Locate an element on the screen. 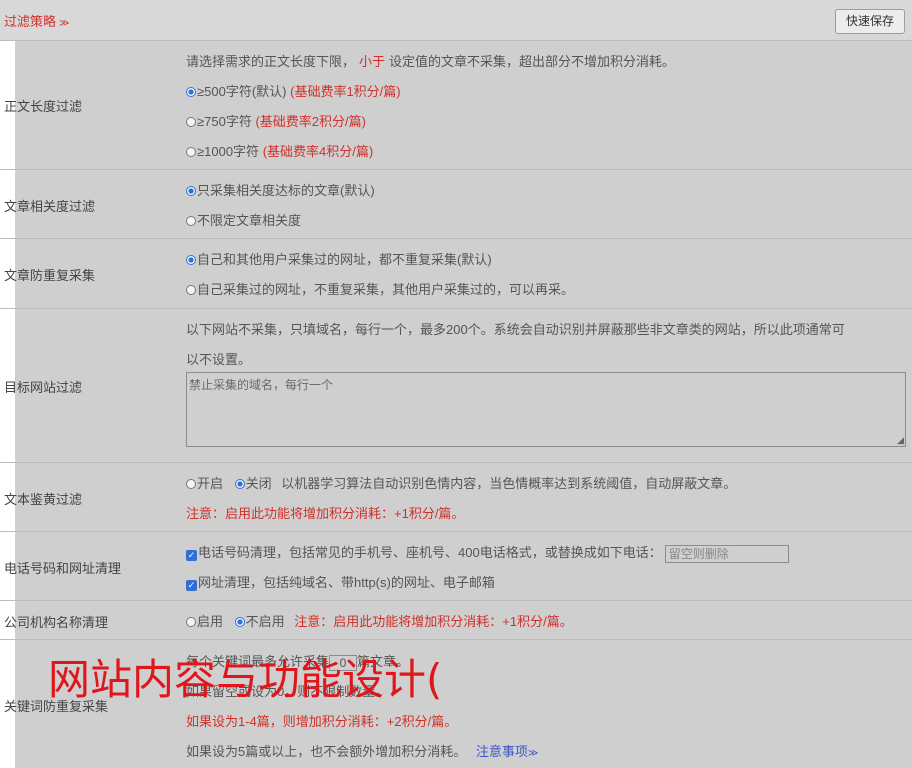 The width and height of the screenshot is (912, 768). length-option-500: ≥500字符(默认) (基础费率1积分/篇) is located at coordinates (293, 90).